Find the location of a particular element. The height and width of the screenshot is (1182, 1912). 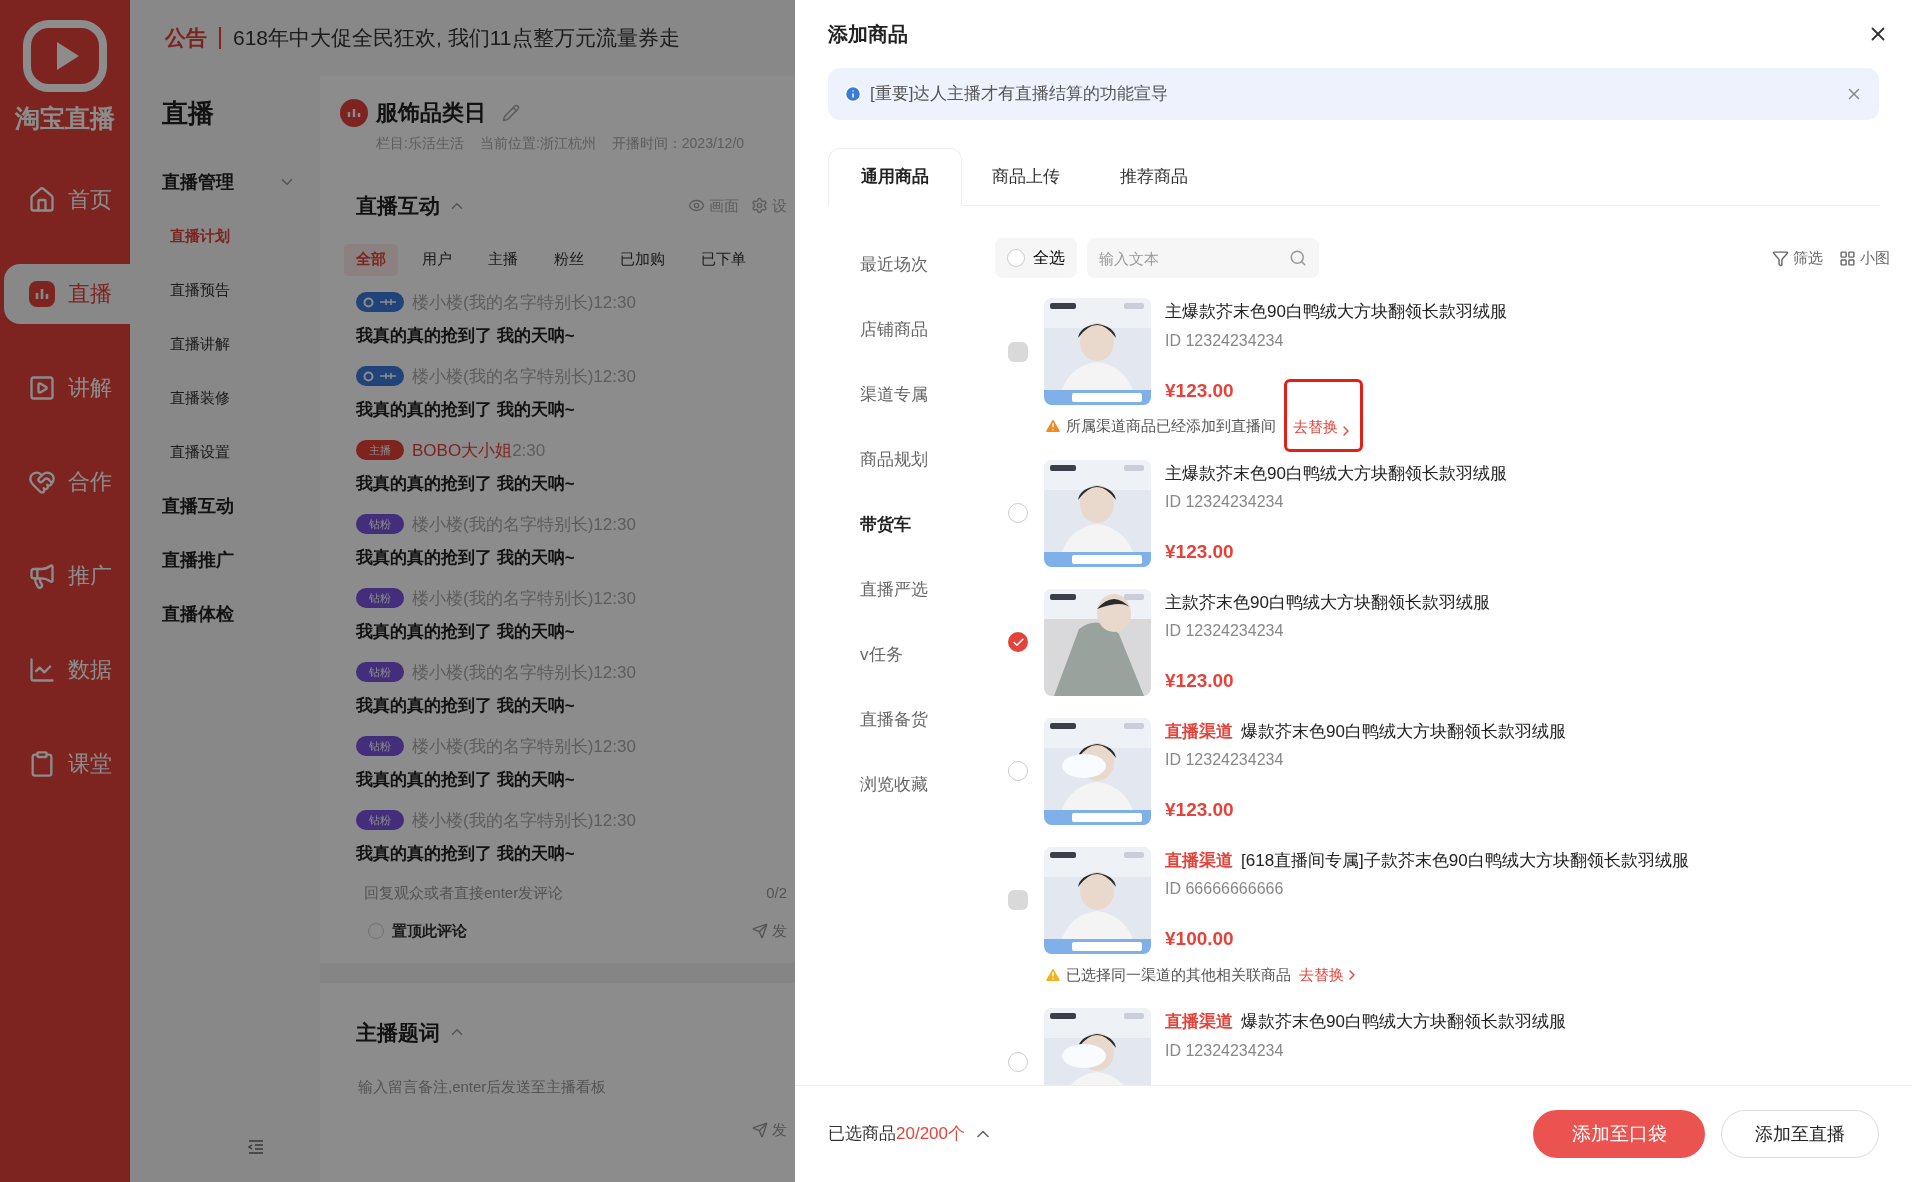

product-title: 主款芥末色90白鸭绒大方块翻领长款羽绒服 is located at coordinates (1327, 602).